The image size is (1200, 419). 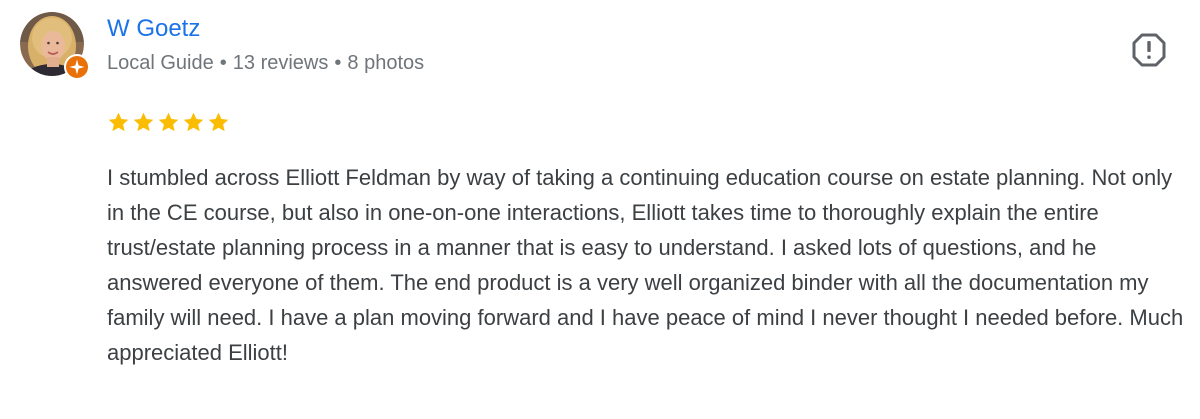 I want to click on local-guide-label: Local Guide, so click(x=160, y=63).